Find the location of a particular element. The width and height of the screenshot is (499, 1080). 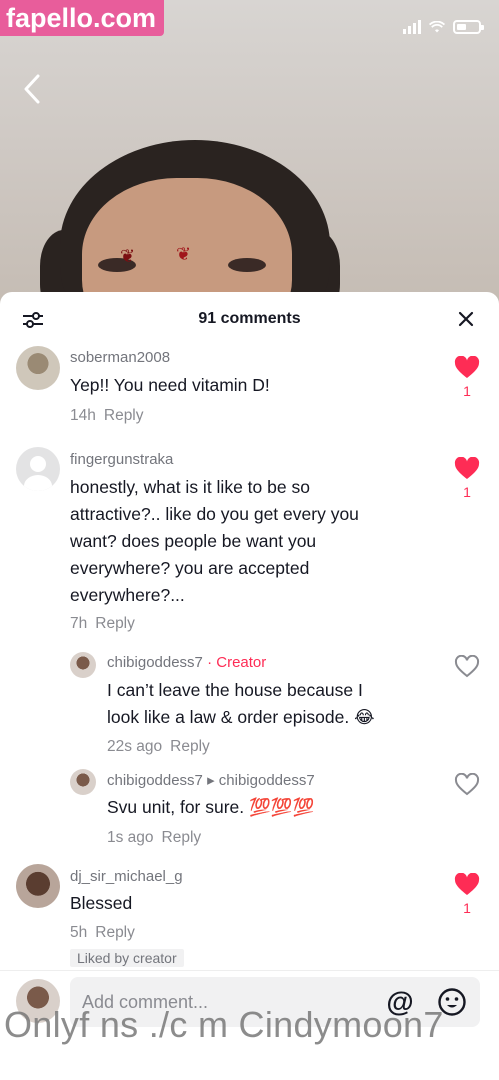

comments-header: 91 comments is located at coordinates (249, 319).